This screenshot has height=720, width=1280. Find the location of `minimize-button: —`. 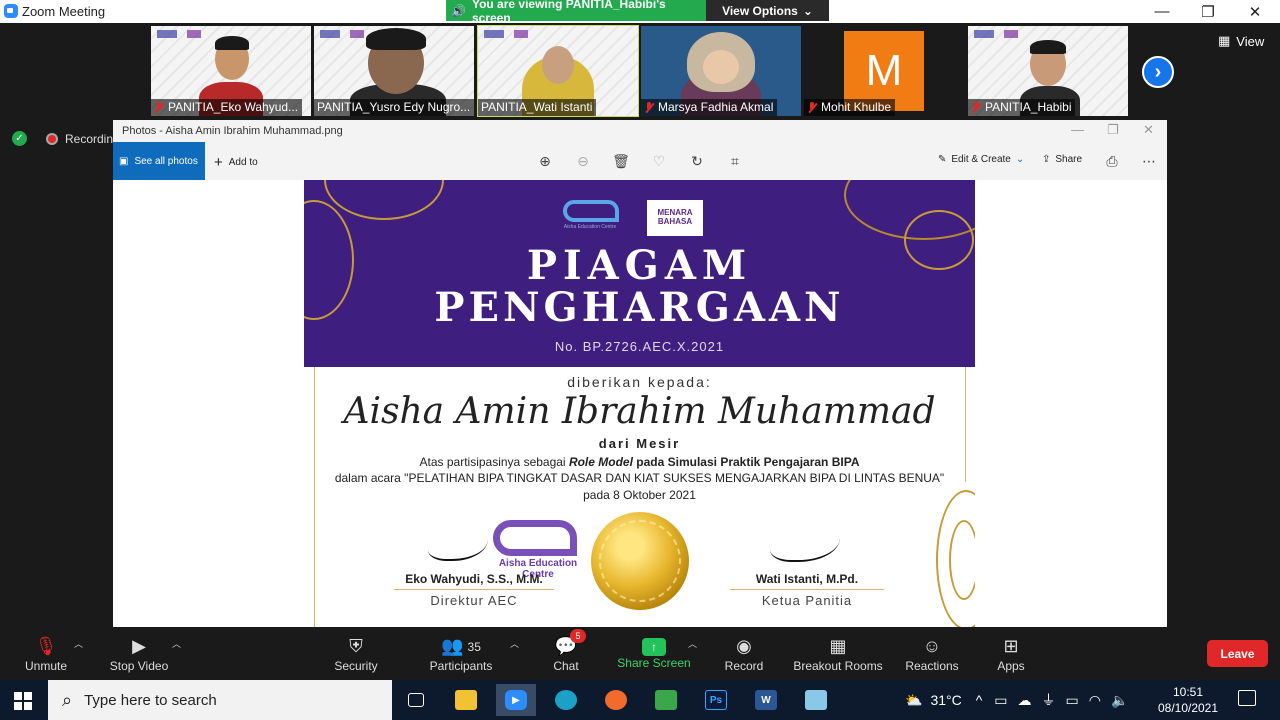

minimize-button: — is located at coordinates (1162, 11).